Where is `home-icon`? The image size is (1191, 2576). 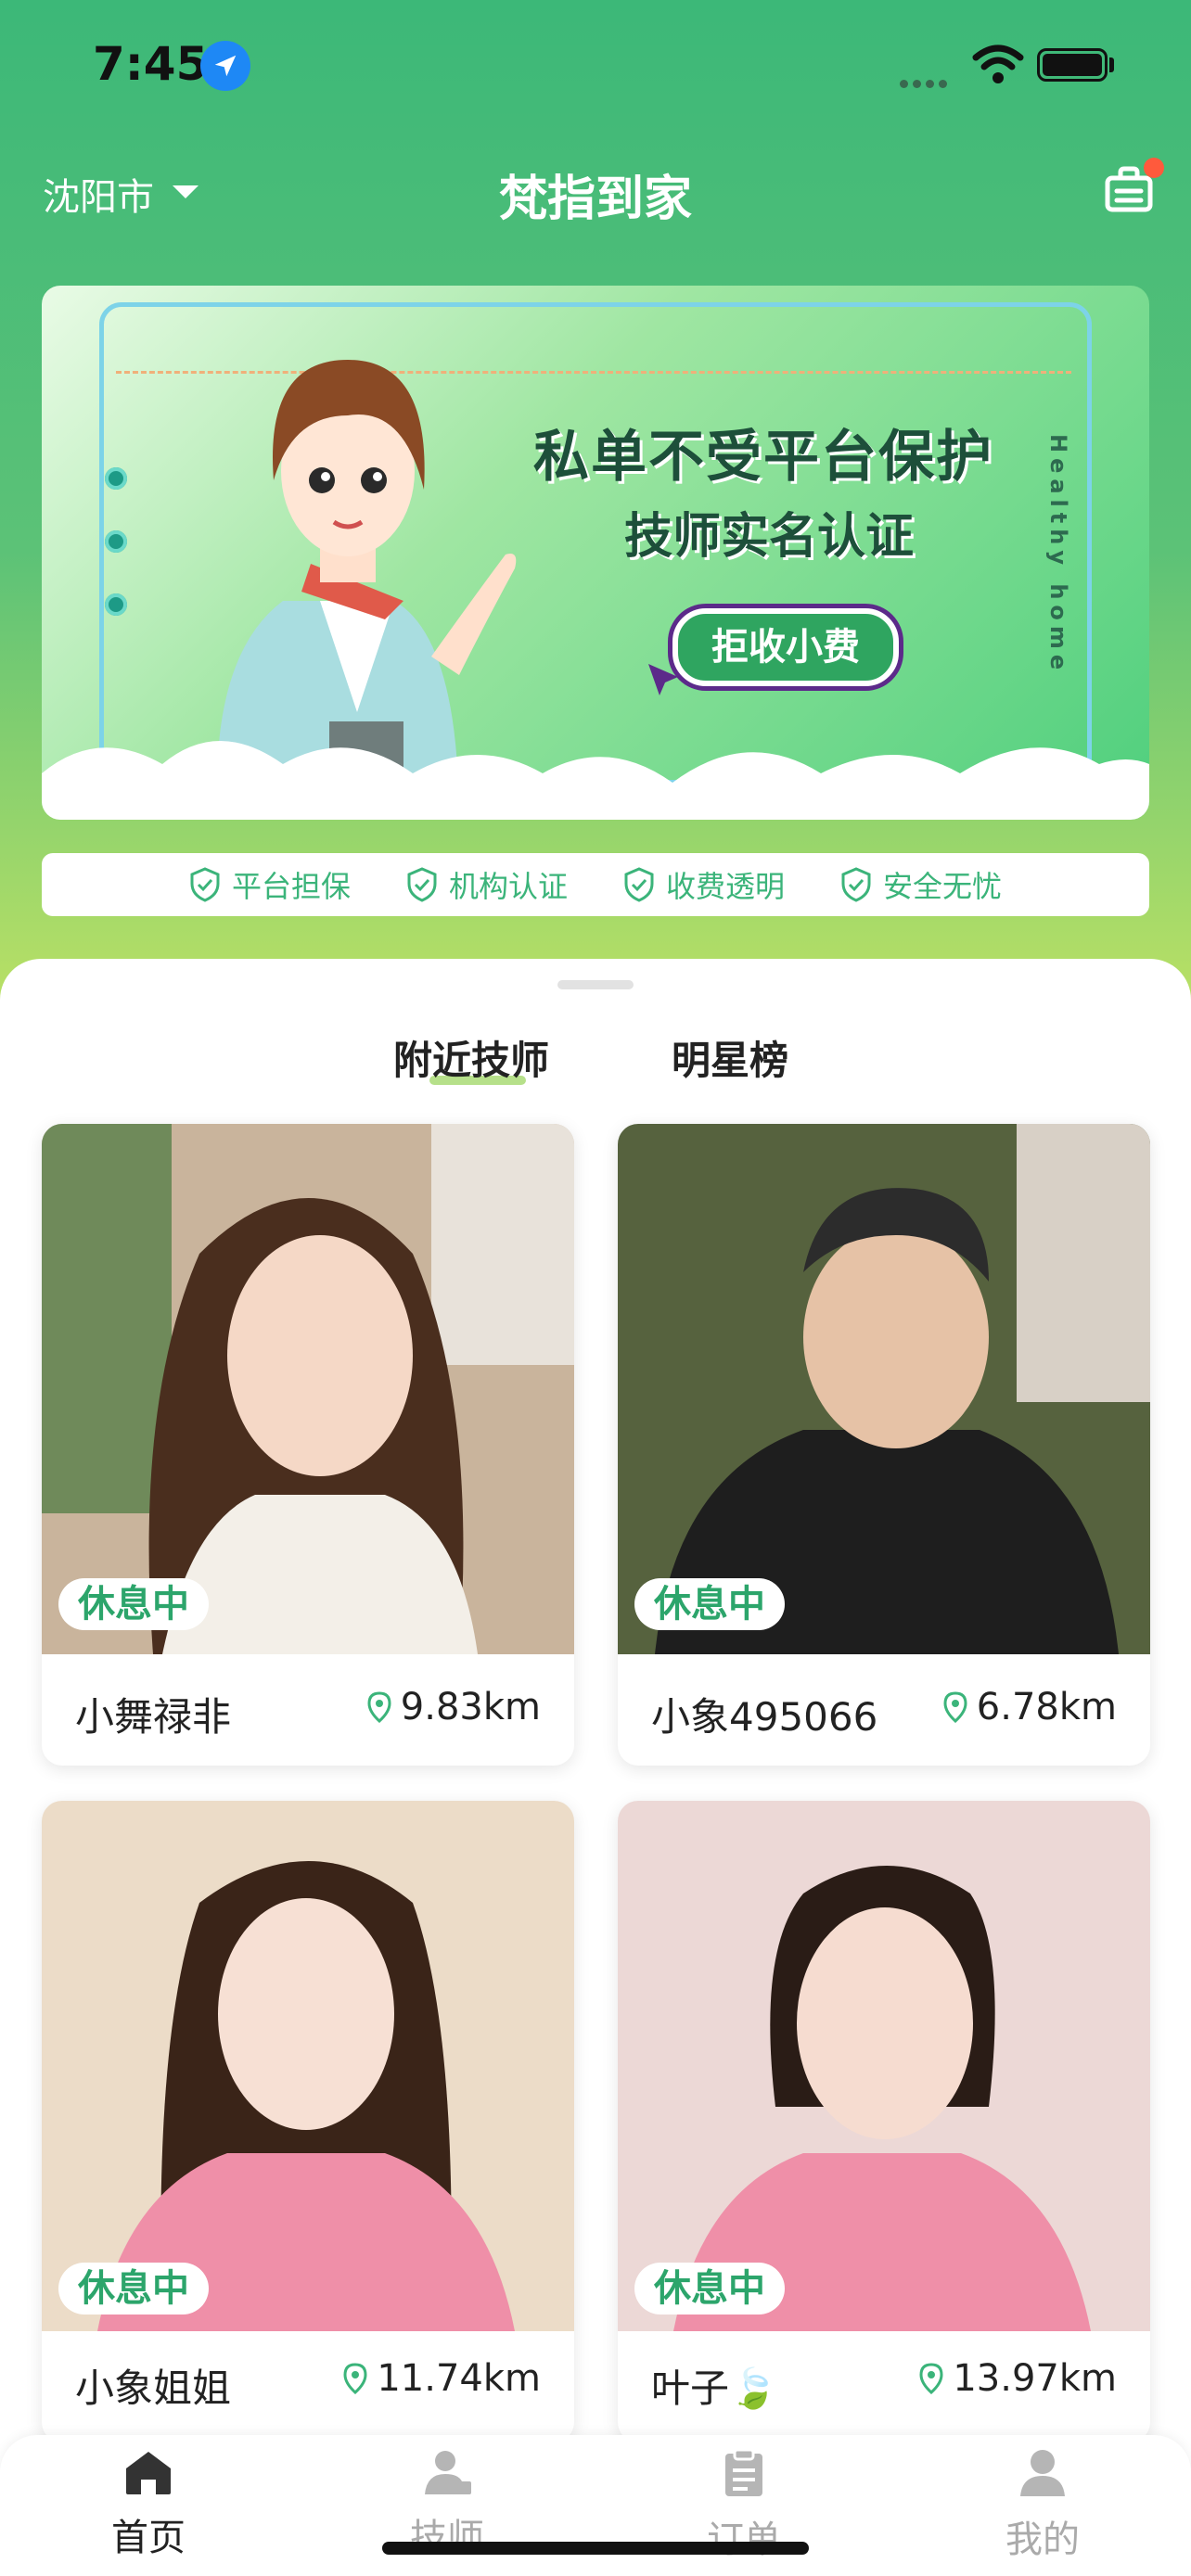
home-icon is located at coordinates (148, 2473).